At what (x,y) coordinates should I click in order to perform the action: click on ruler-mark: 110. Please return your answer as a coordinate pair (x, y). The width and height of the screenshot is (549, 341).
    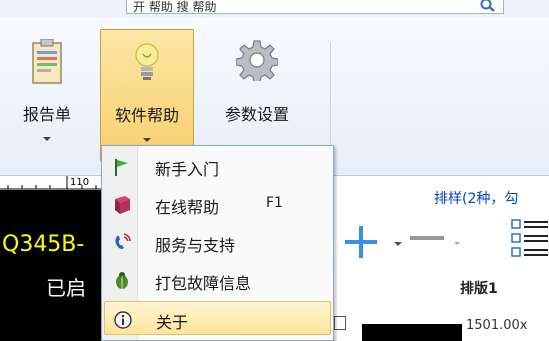
    Looking at the image, I should click on (80, 182).